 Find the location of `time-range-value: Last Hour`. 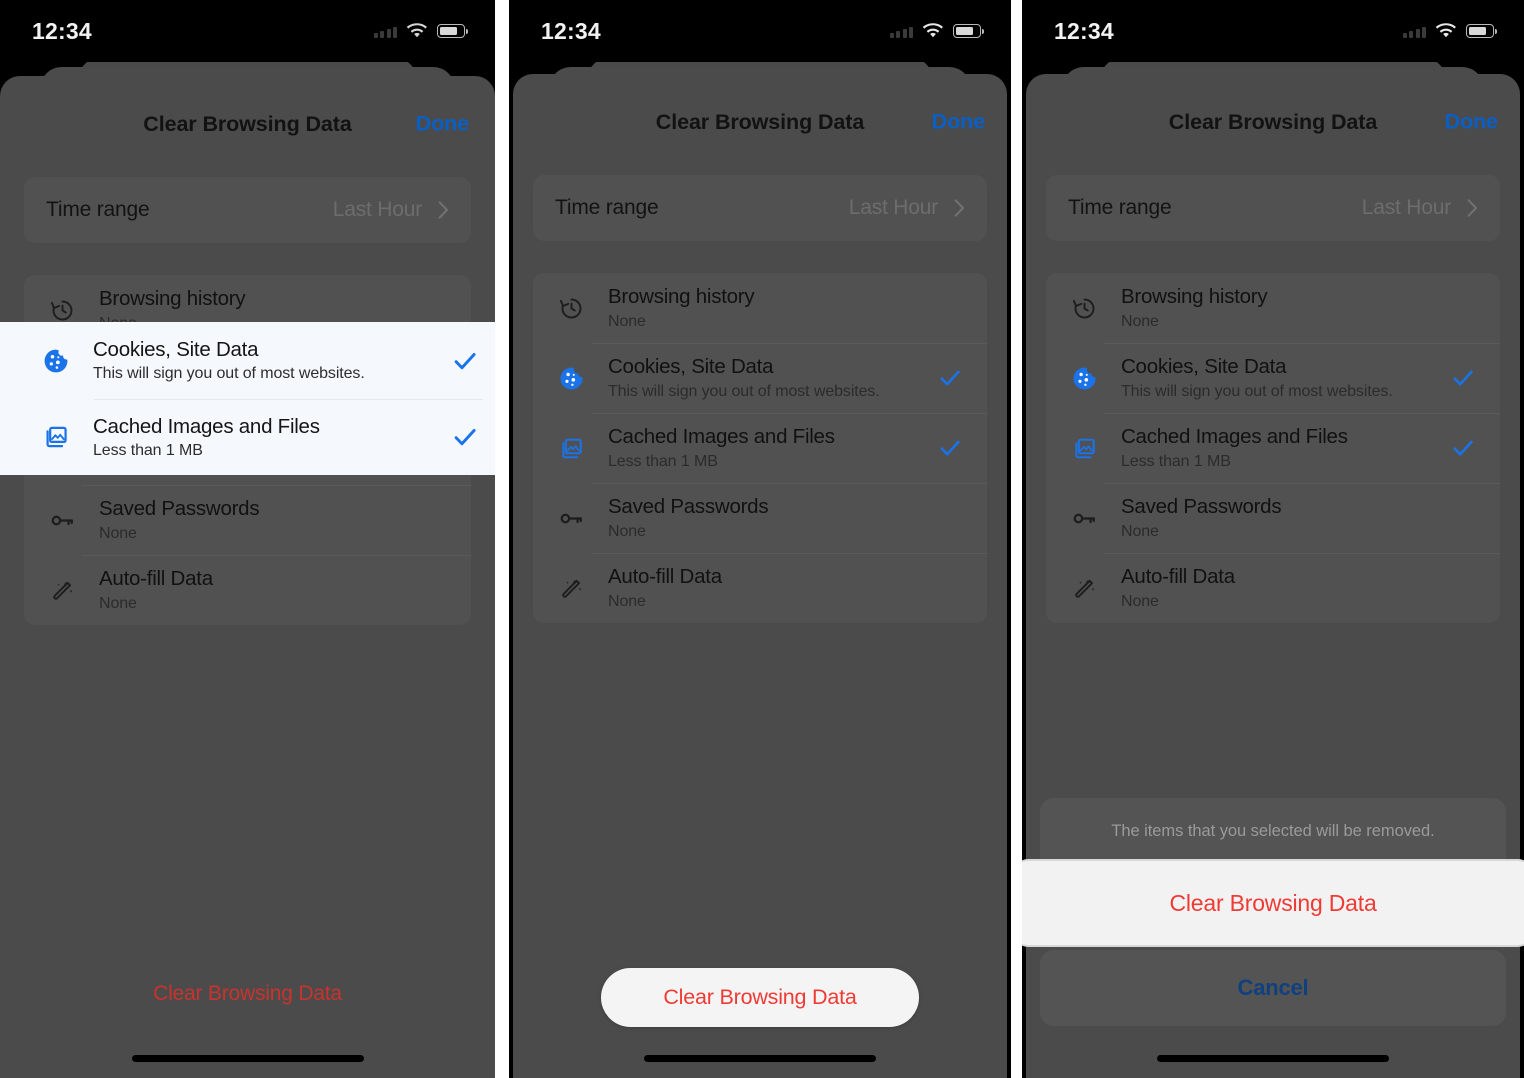

time-range-value: Last Hour is located at coordinates (377, 209).